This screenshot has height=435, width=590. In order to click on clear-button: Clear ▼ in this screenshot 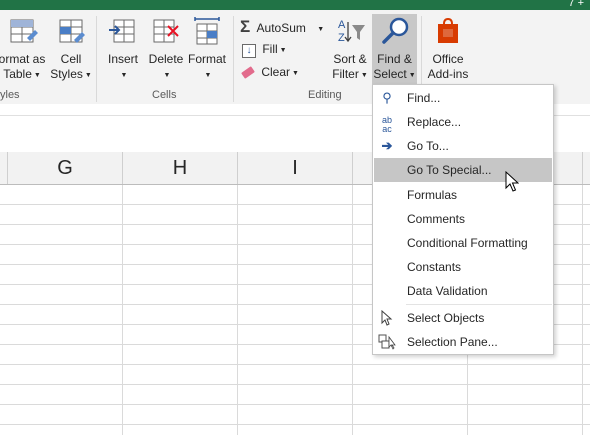, I will do `click(270, 72)`.